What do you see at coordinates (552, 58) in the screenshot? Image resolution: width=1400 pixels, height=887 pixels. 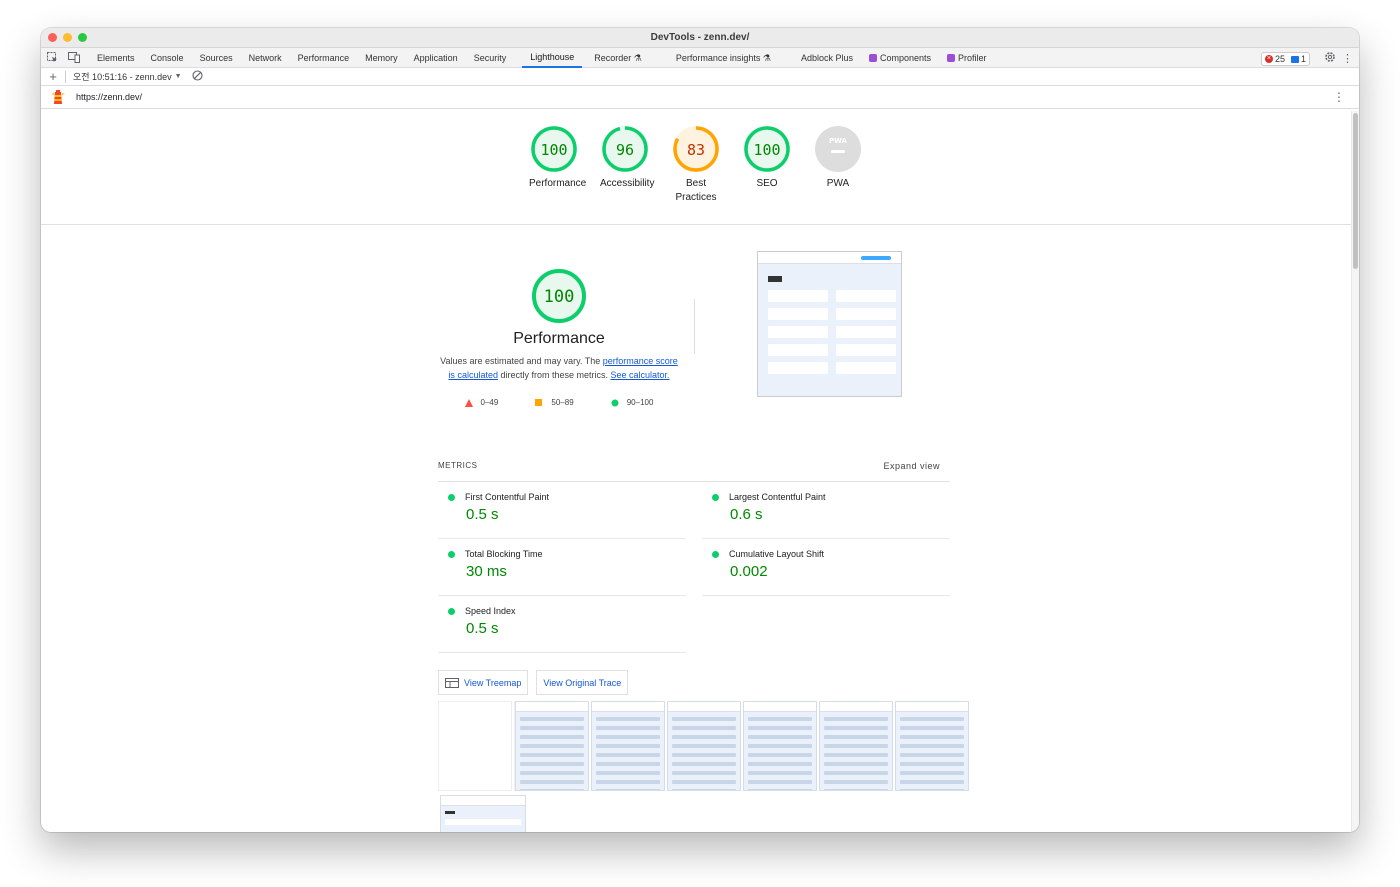 I see `tab-lighthouse: Lighthouse` at bounding box center [552, 58].